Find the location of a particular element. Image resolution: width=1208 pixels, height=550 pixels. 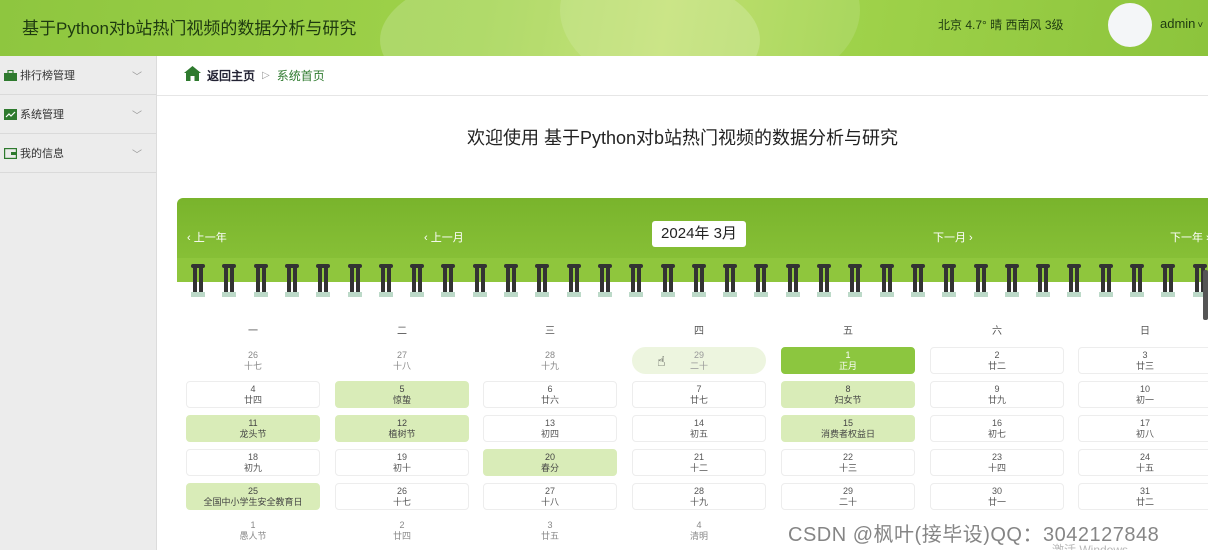

day-lunar-label: 二十 is located at coordinates (698, 366).